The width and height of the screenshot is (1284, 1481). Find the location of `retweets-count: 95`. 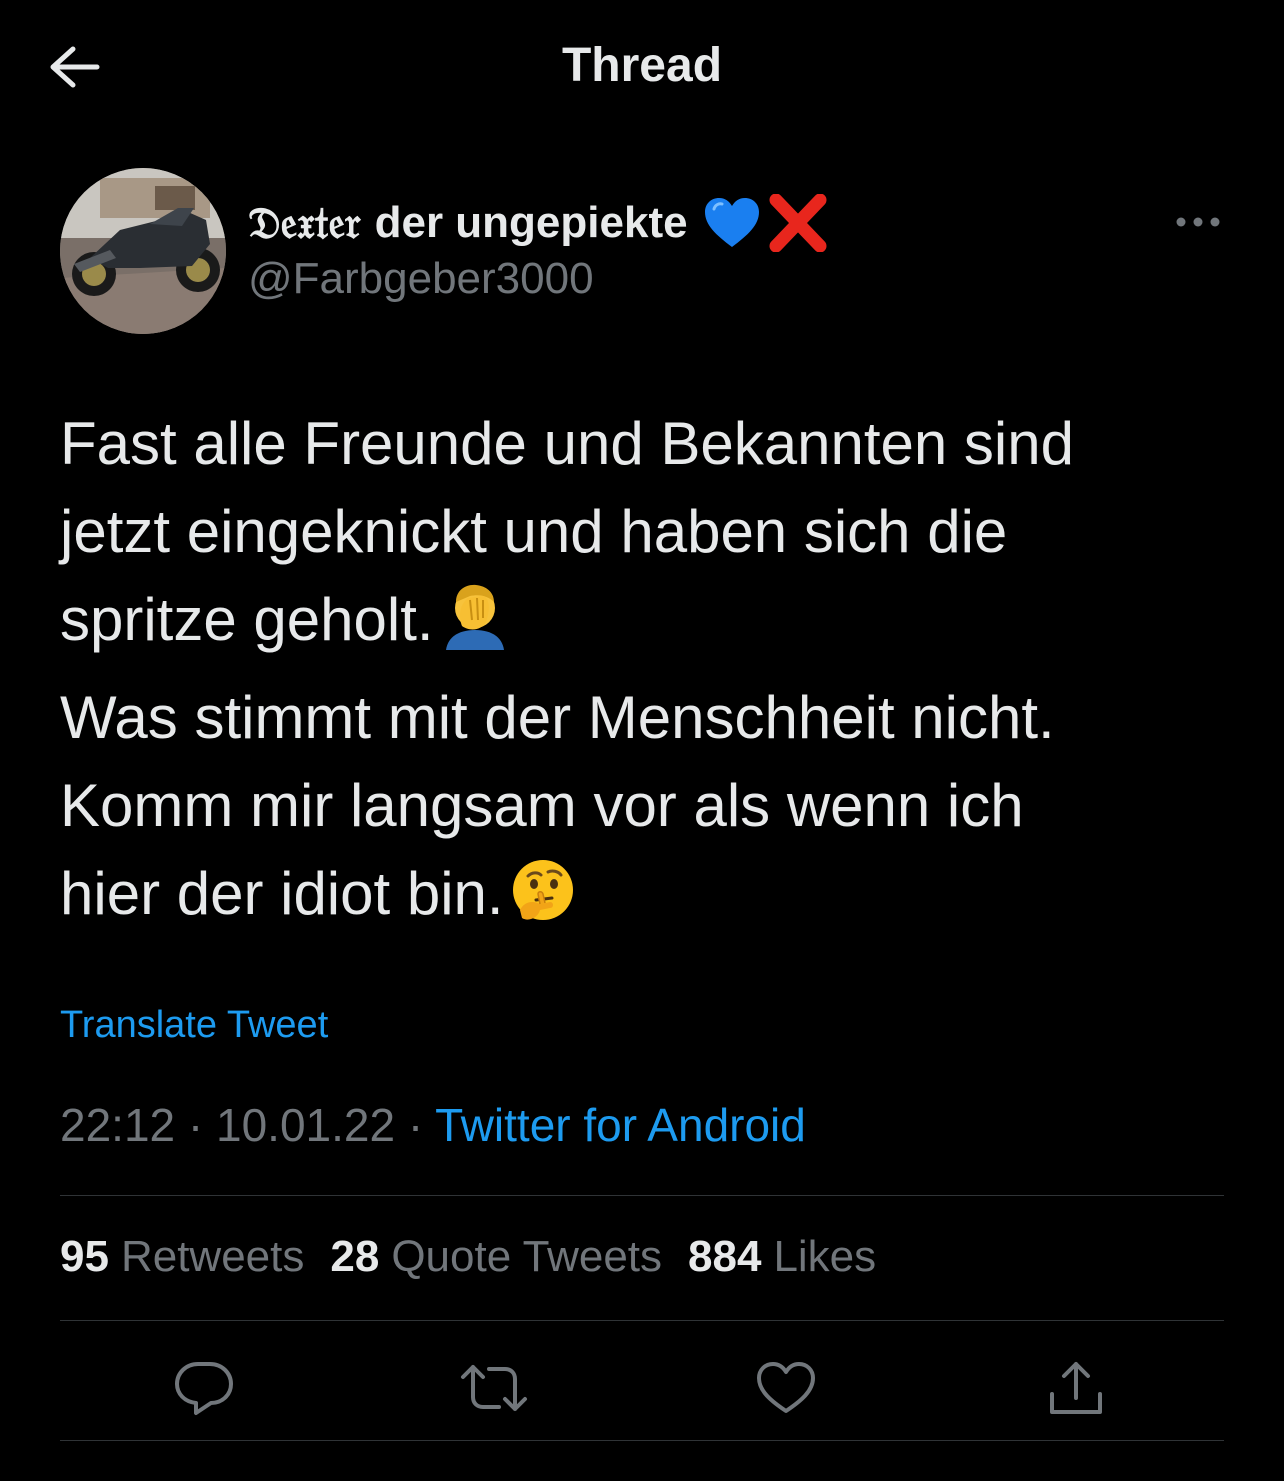

retweets-count: 95 is located at coordinates (84, 1256).